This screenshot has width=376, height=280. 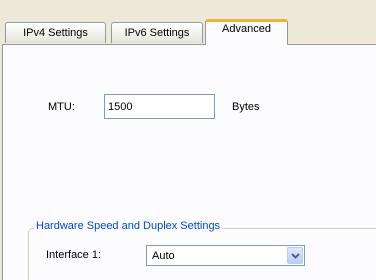 I want to click on tab-ipv4-settings: IPv4 Settings, so click(x=55, y=32).